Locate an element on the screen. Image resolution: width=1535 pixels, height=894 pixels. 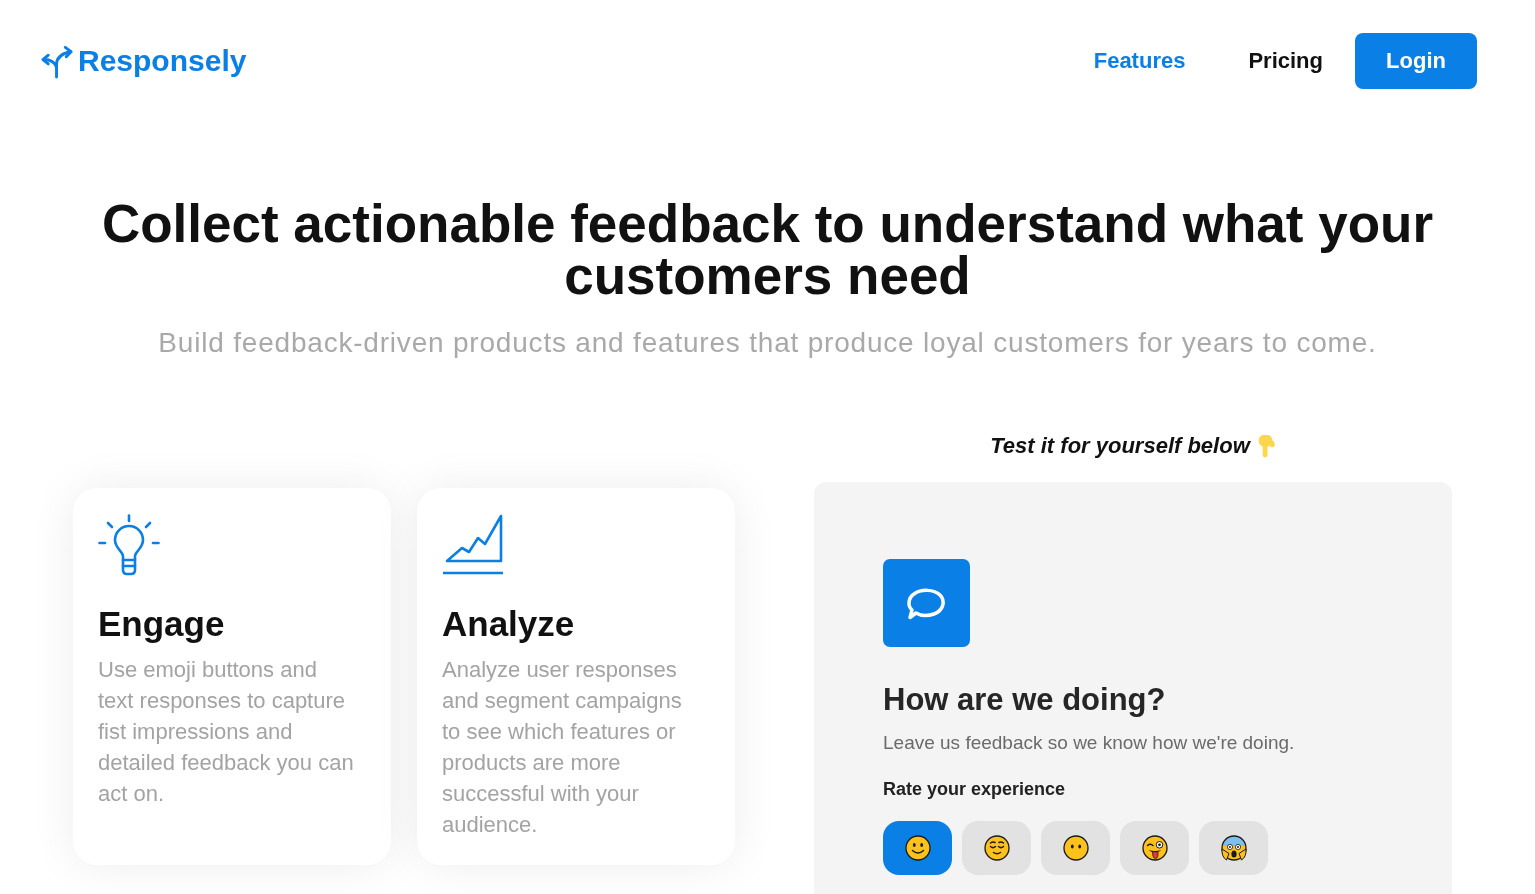
area-chart-icon is located at coordinates (473, 545).